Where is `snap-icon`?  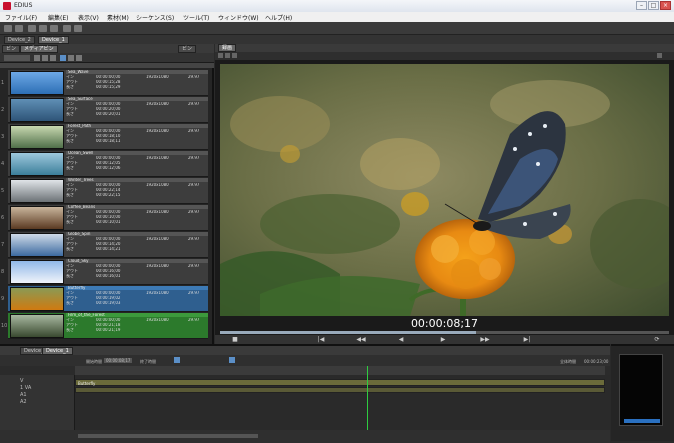 snap-icon is located at coordinates (177, 360).